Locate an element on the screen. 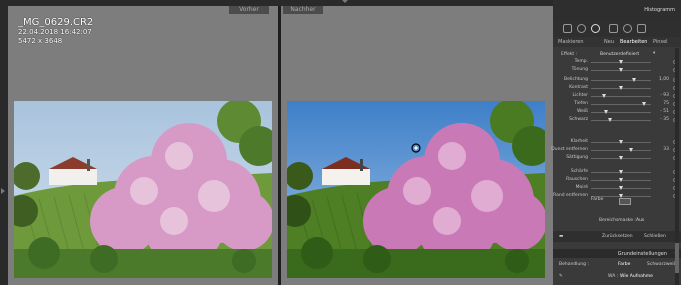 The height and width of the screenshot is (285, 681). mode-edit: Bearbeiten is located at coordinates (633, 42).